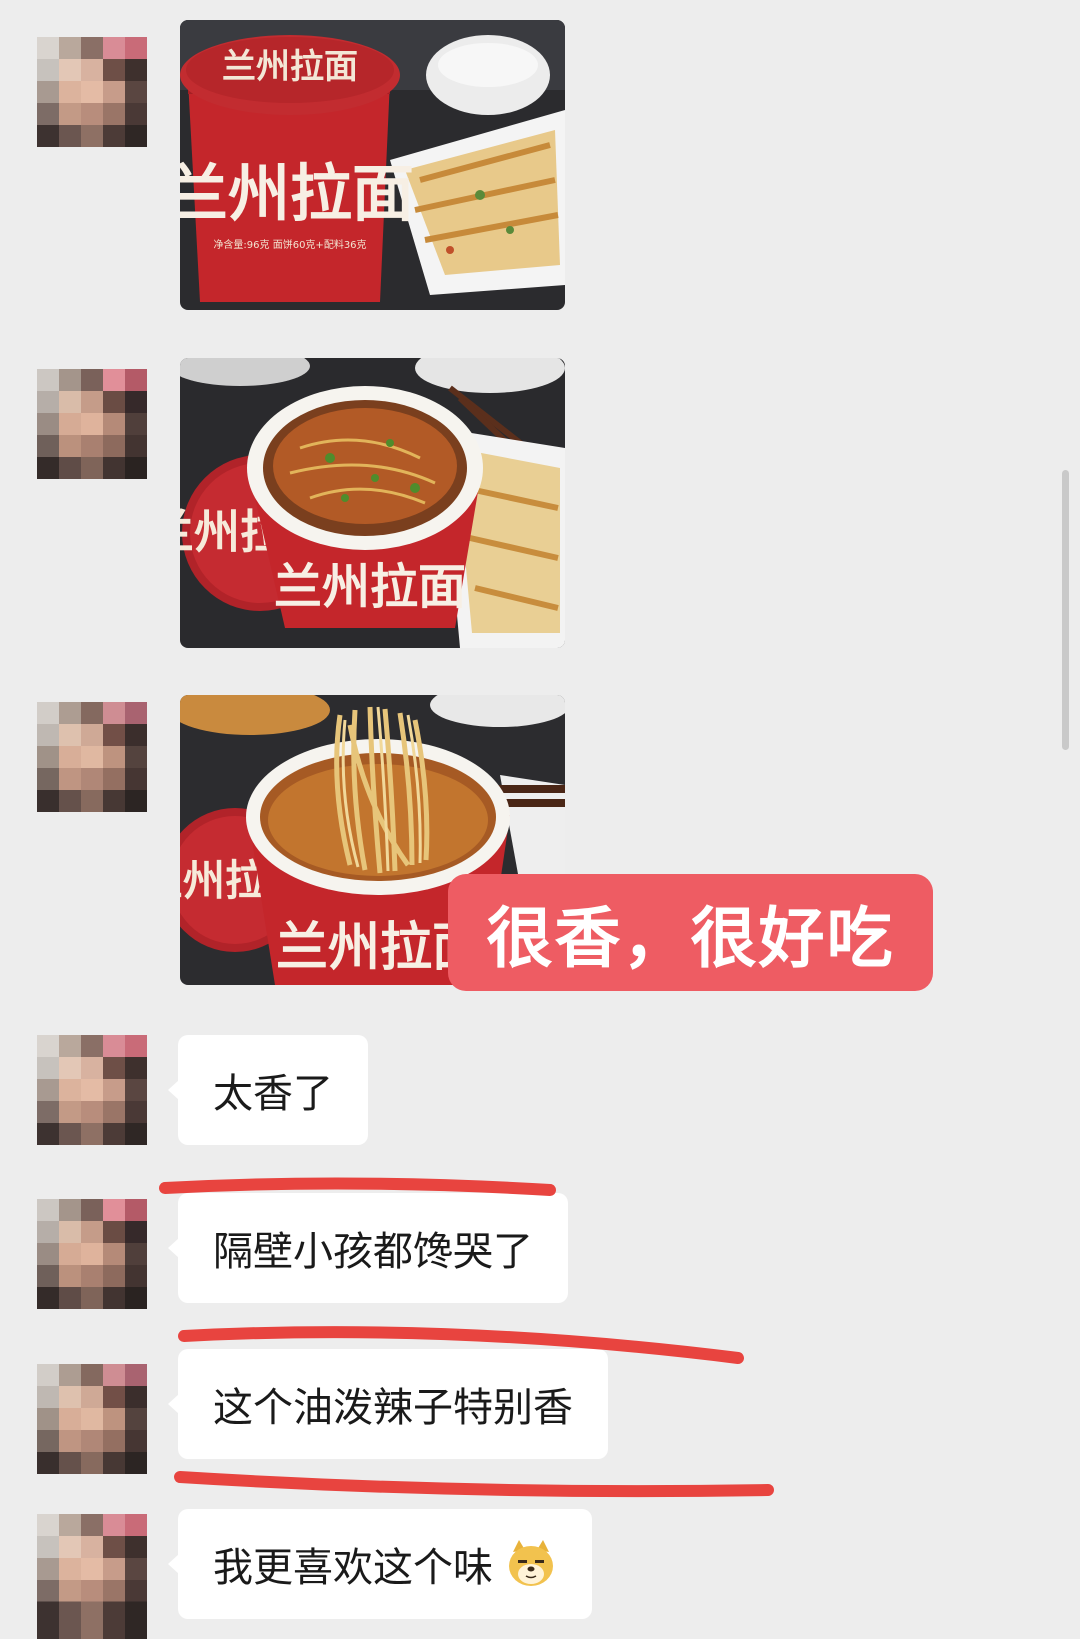  Describe the element at coordinates (1065, 610) in the screenshot. I see `scrollbar` at that location.